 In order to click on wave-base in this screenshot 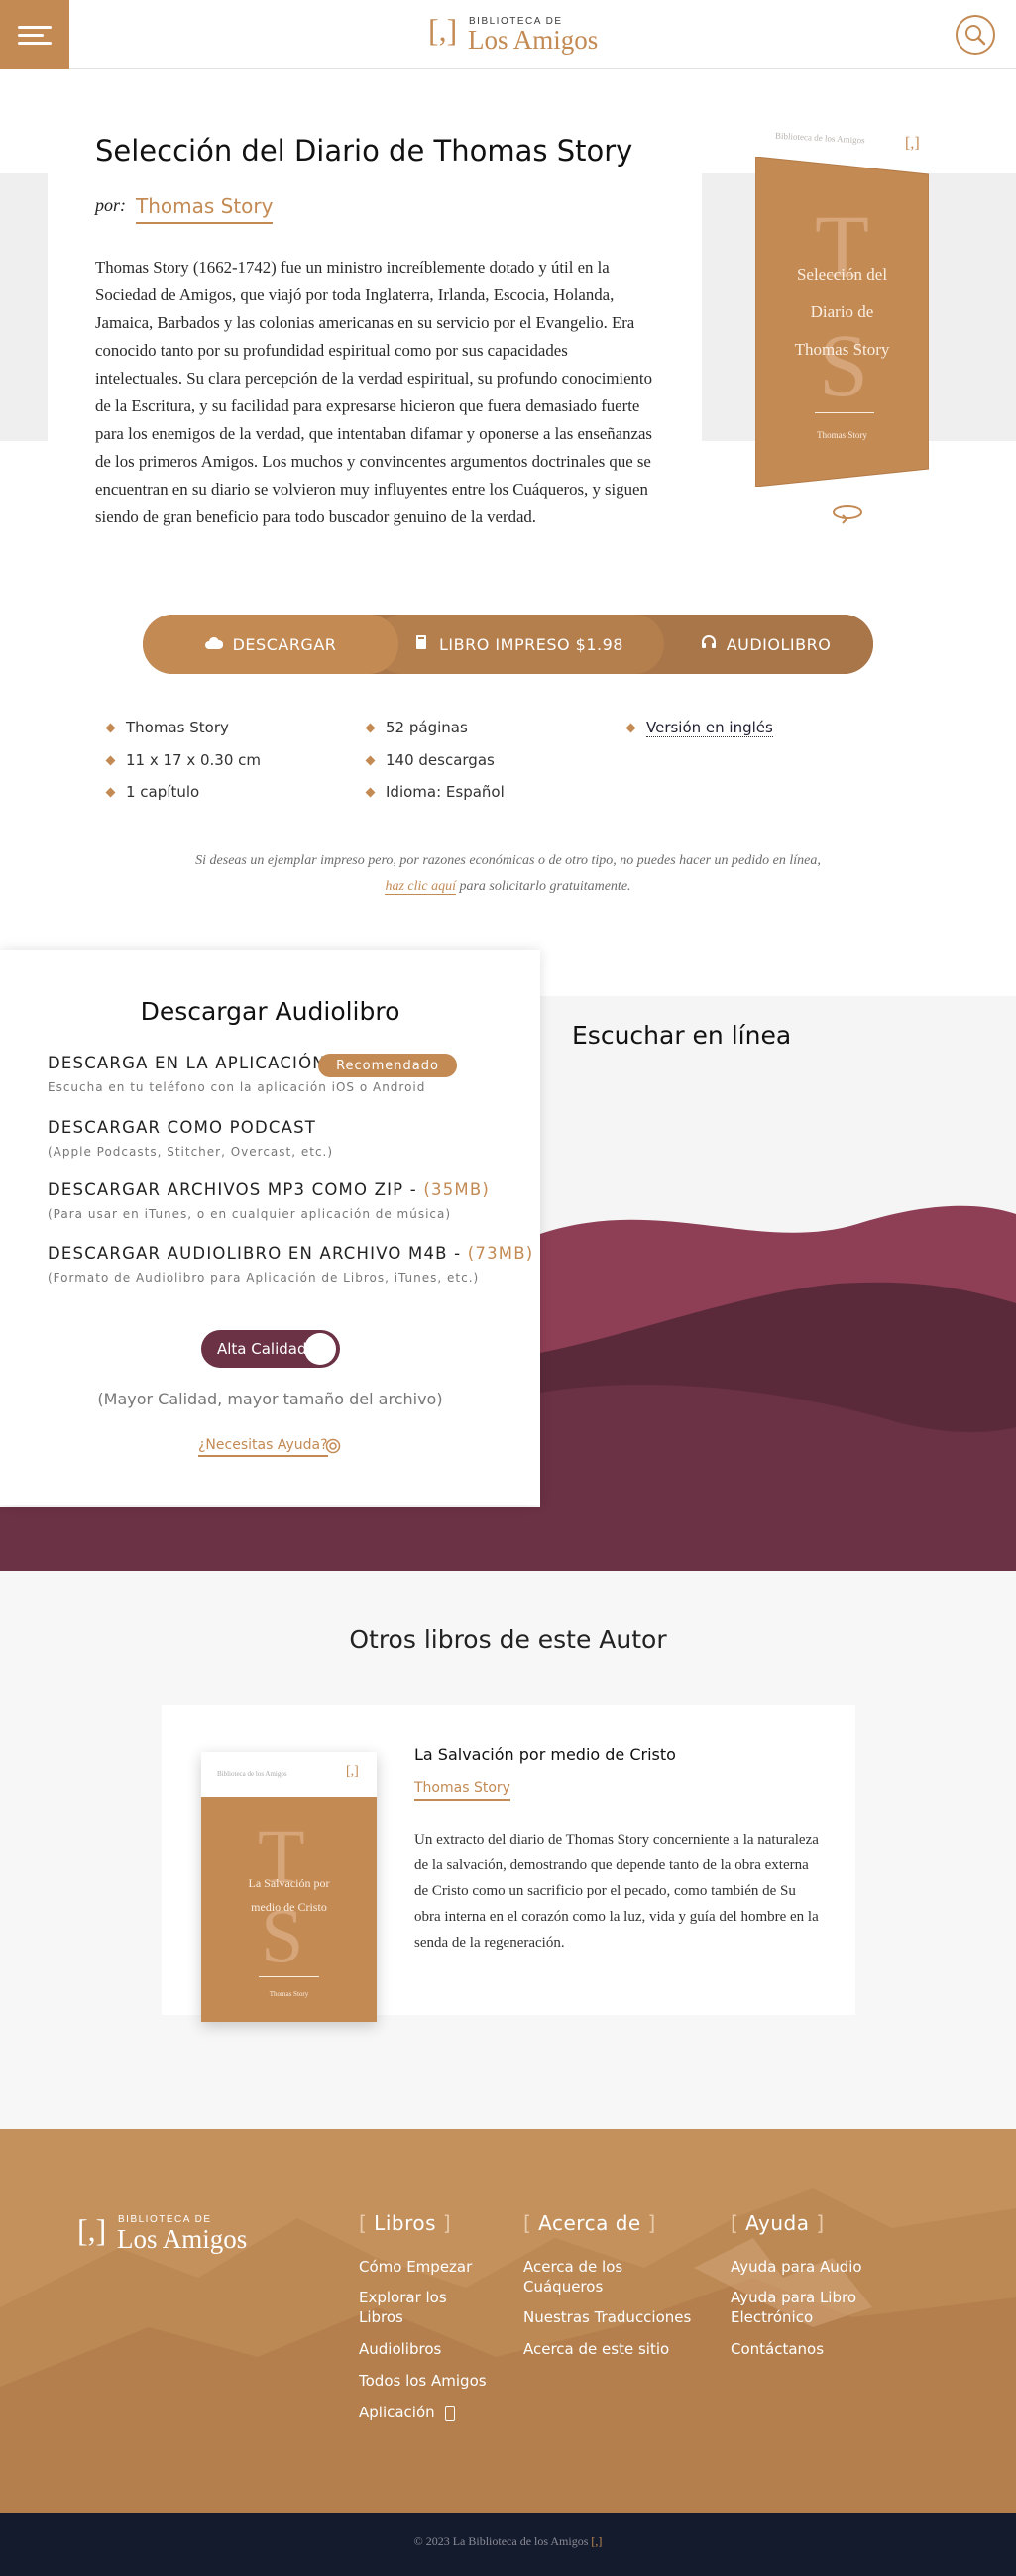, I will do `click(270, 1539)`.